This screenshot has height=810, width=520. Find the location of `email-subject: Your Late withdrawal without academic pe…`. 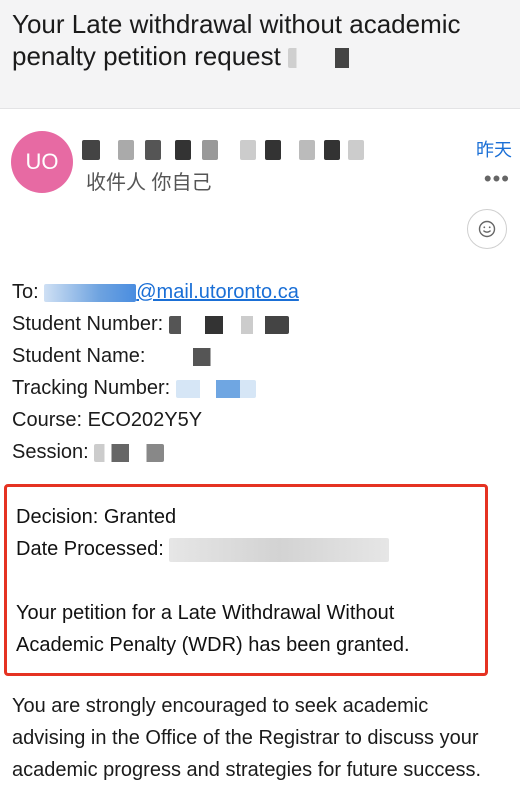

email-subject: Your Late withdrawal without academic pe… is located at coordinates (257, 40).